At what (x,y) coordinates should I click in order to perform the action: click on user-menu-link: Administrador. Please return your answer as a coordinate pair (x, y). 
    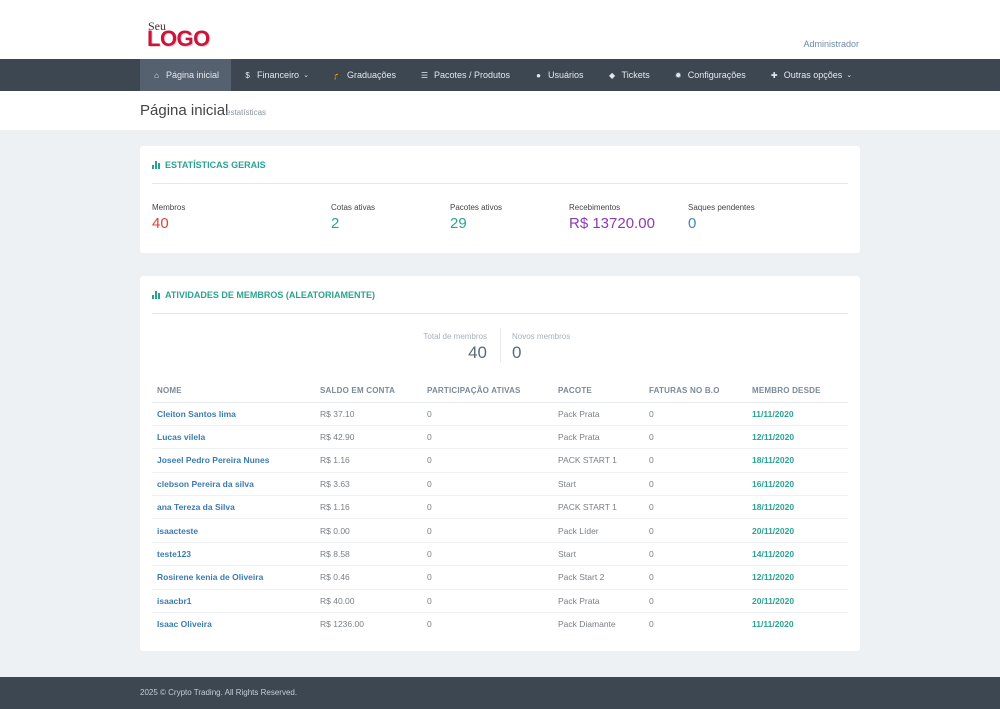
    Looking at the image, I should click on (831, 44).